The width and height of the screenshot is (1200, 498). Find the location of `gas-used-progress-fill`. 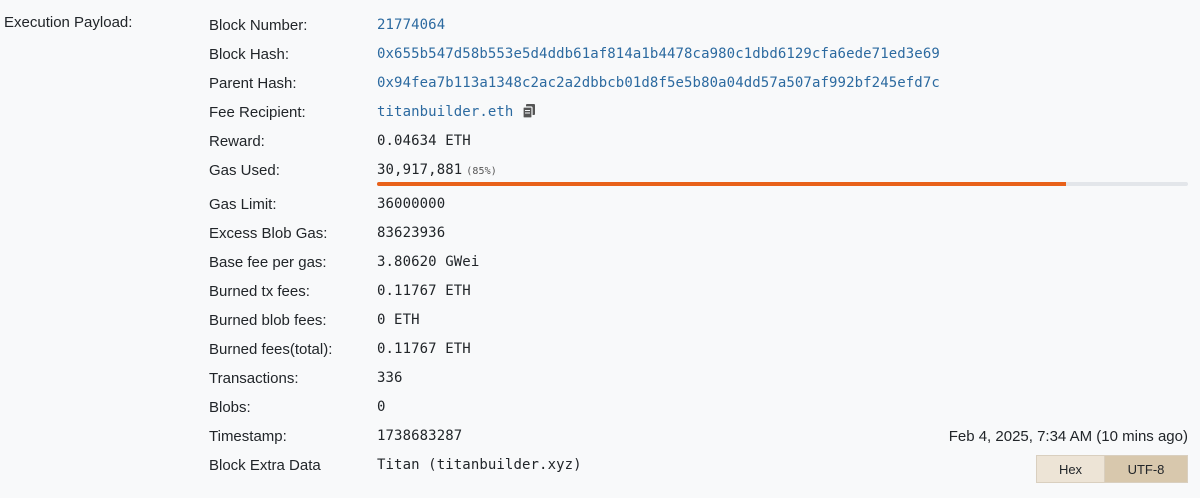

gas-used-progress-fill is located at coordinates (722, 184).